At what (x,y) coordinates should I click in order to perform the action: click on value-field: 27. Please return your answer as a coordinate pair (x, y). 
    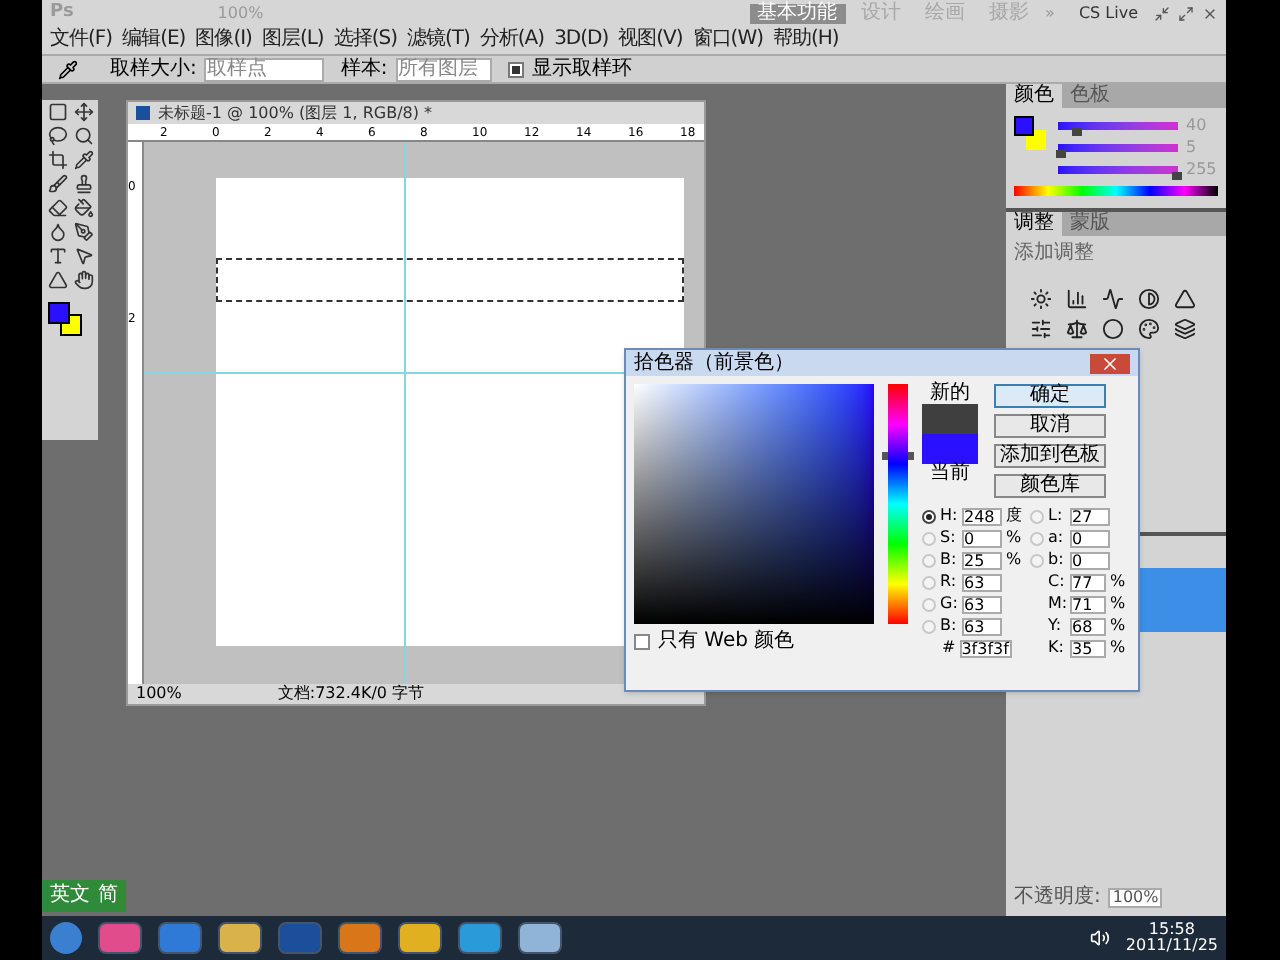
    Looking at the image, I should click on (1090, 516).